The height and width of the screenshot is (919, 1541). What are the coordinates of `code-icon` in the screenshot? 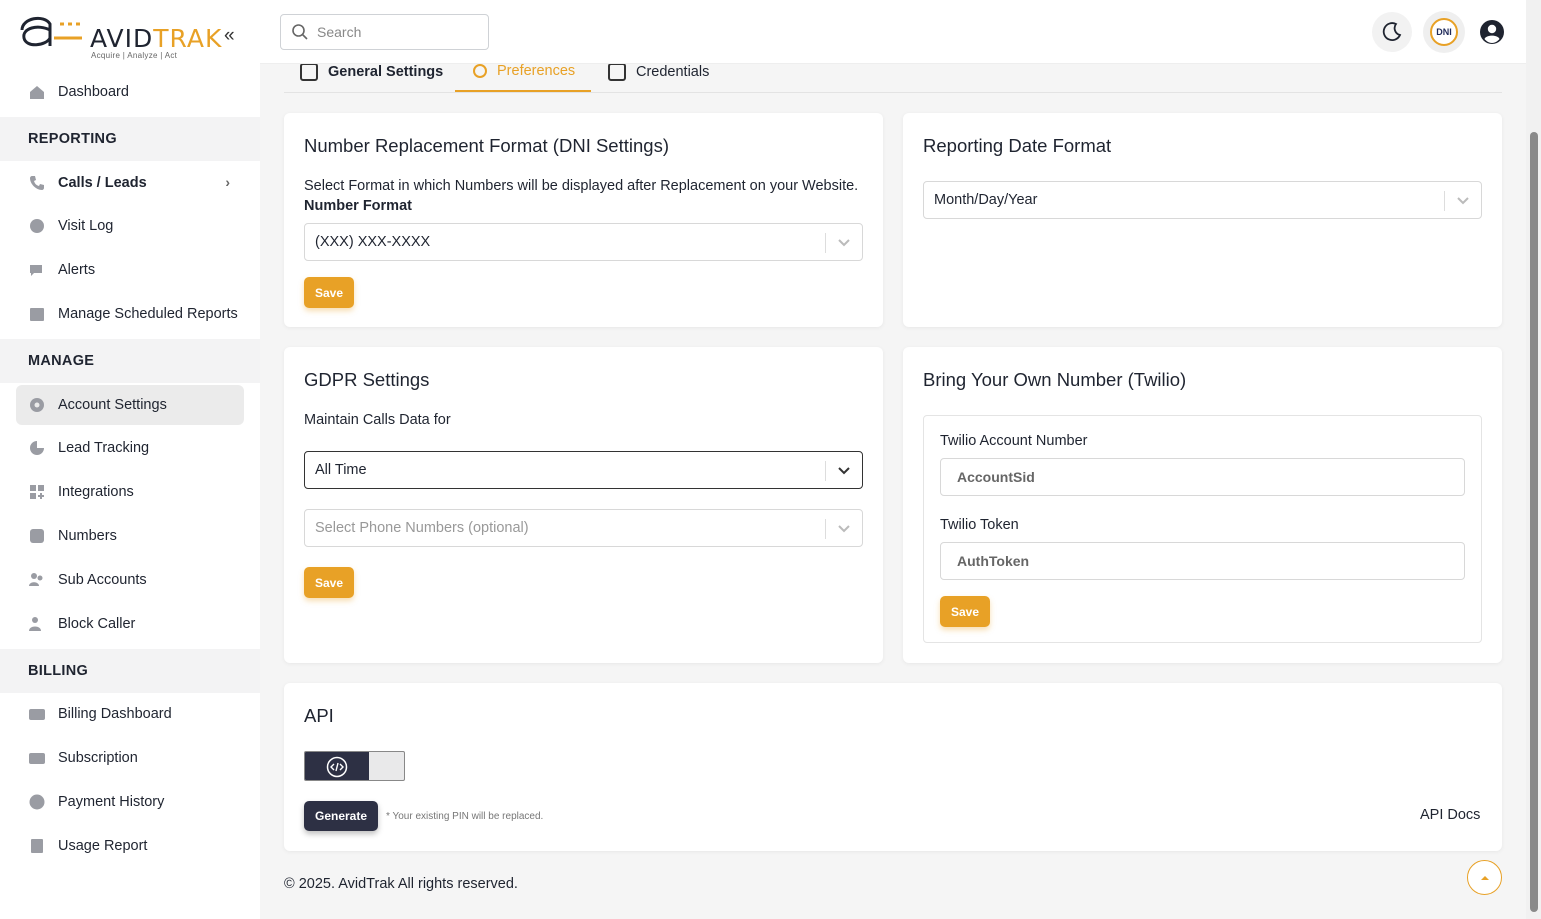 It's located at (337, 767).